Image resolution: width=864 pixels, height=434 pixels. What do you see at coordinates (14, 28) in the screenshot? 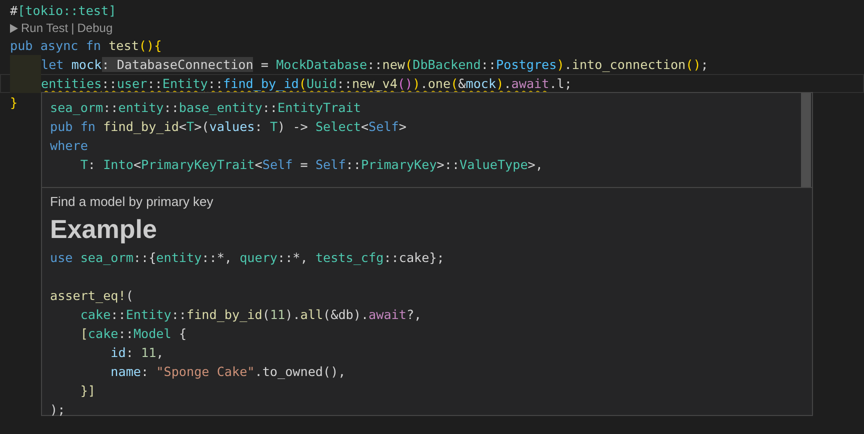
I see `play-icon` at bounding box center [14, 28].